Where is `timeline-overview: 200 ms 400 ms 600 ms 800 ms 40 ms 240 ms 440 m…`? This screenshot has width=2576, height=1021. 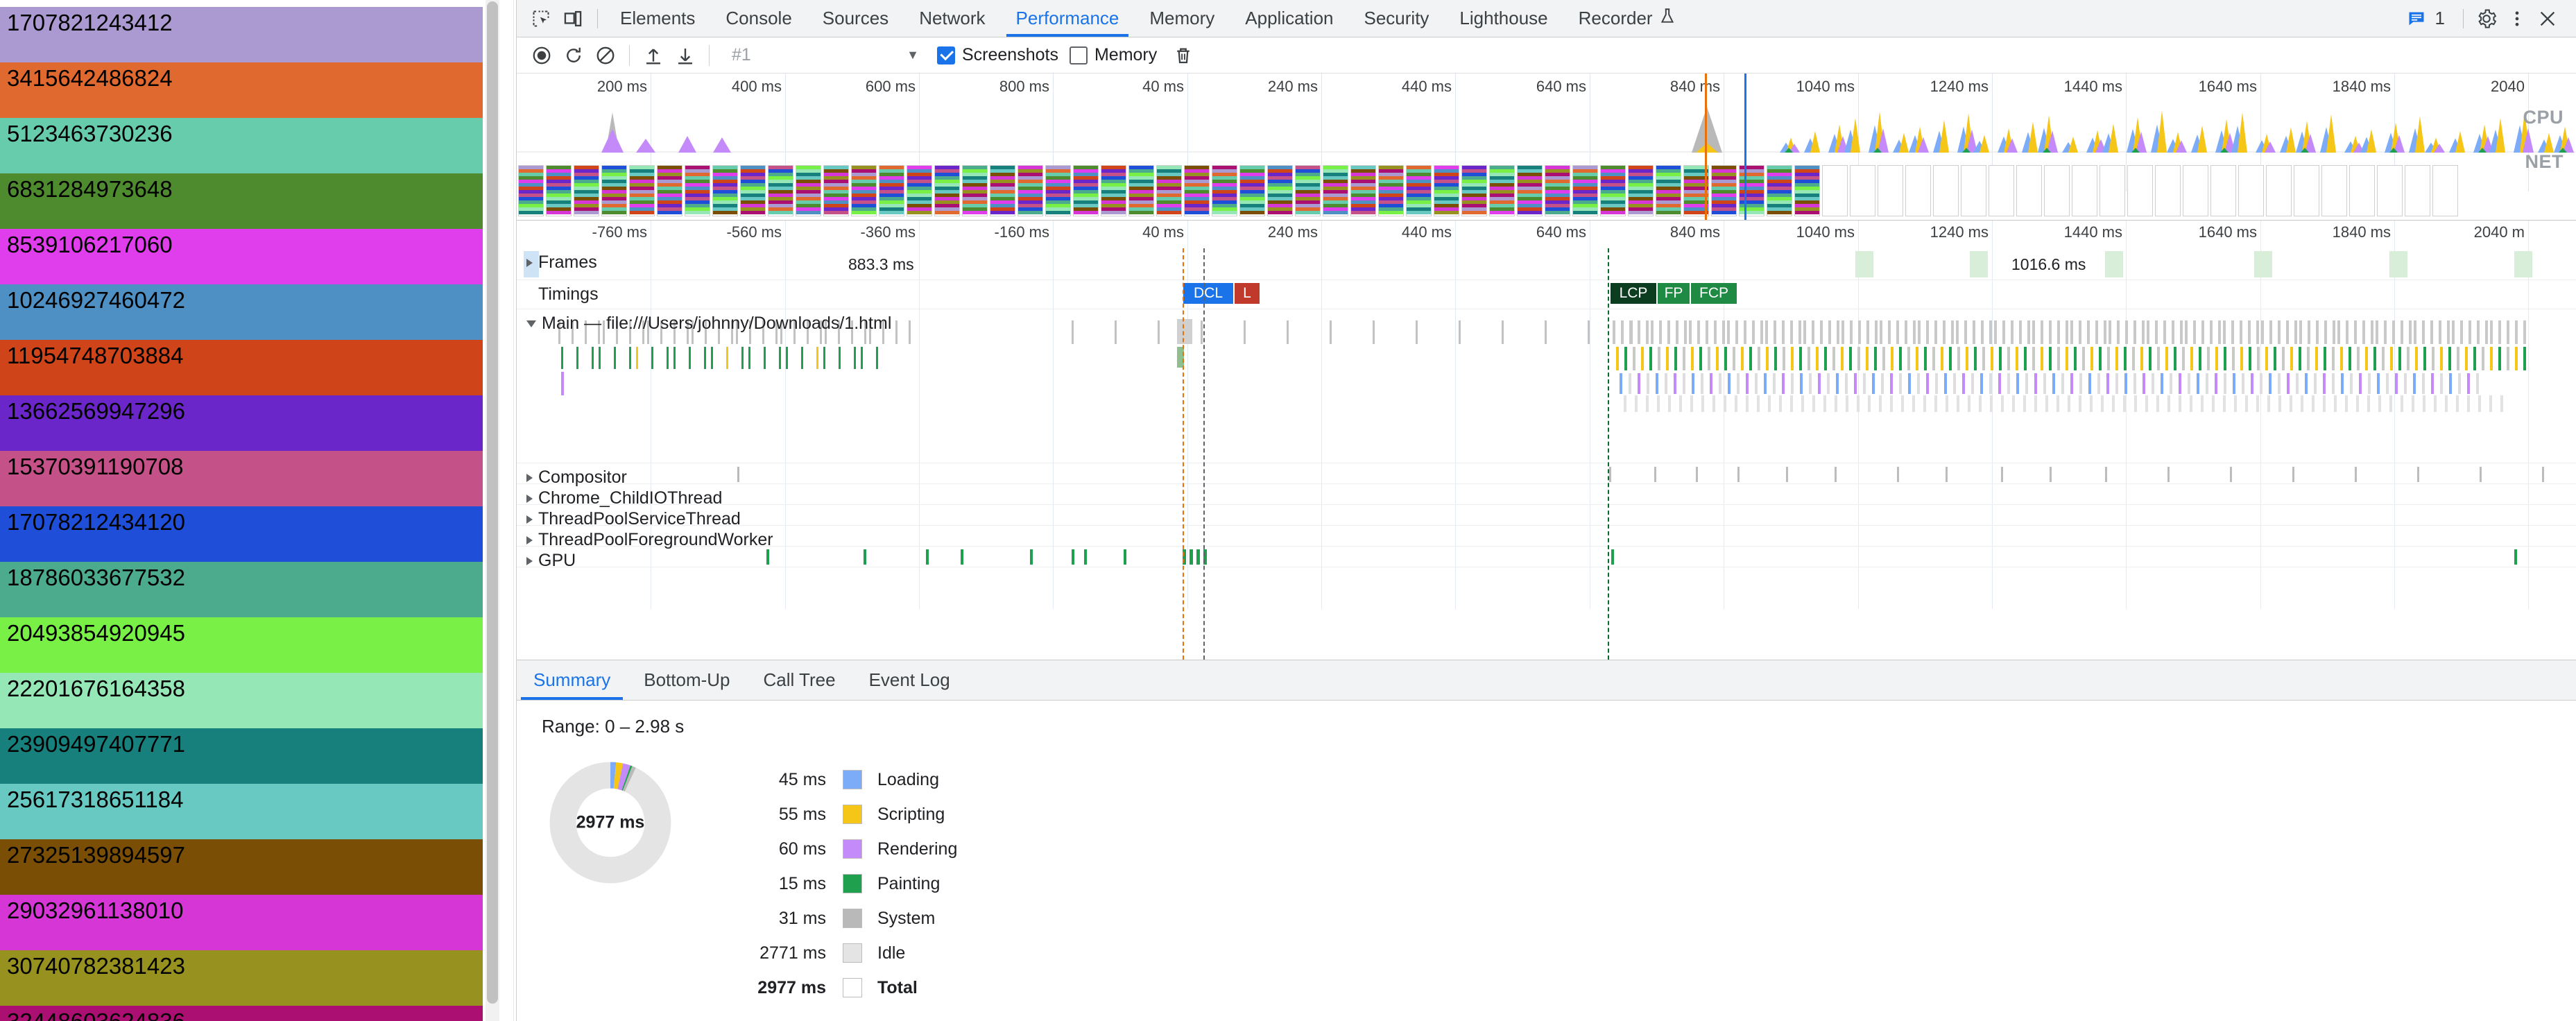 timeline-overview: 200 ms 400 ms 600 ms 800 ms 40 ms 240 ms 440 m… is located at coordinates (1546, 147).